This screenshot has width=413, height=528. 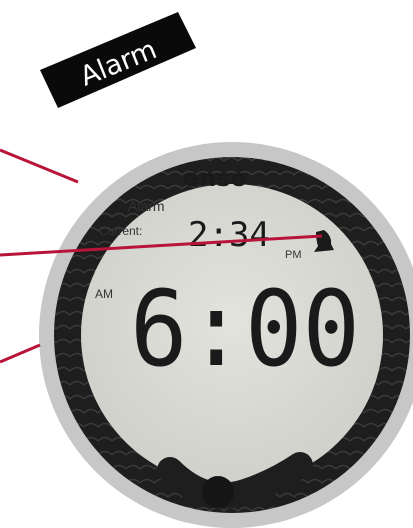 What do you see at coordinates (215, 178) in the screenshot?
I see `brand-logo: enso` at bounding box center [215, 178].